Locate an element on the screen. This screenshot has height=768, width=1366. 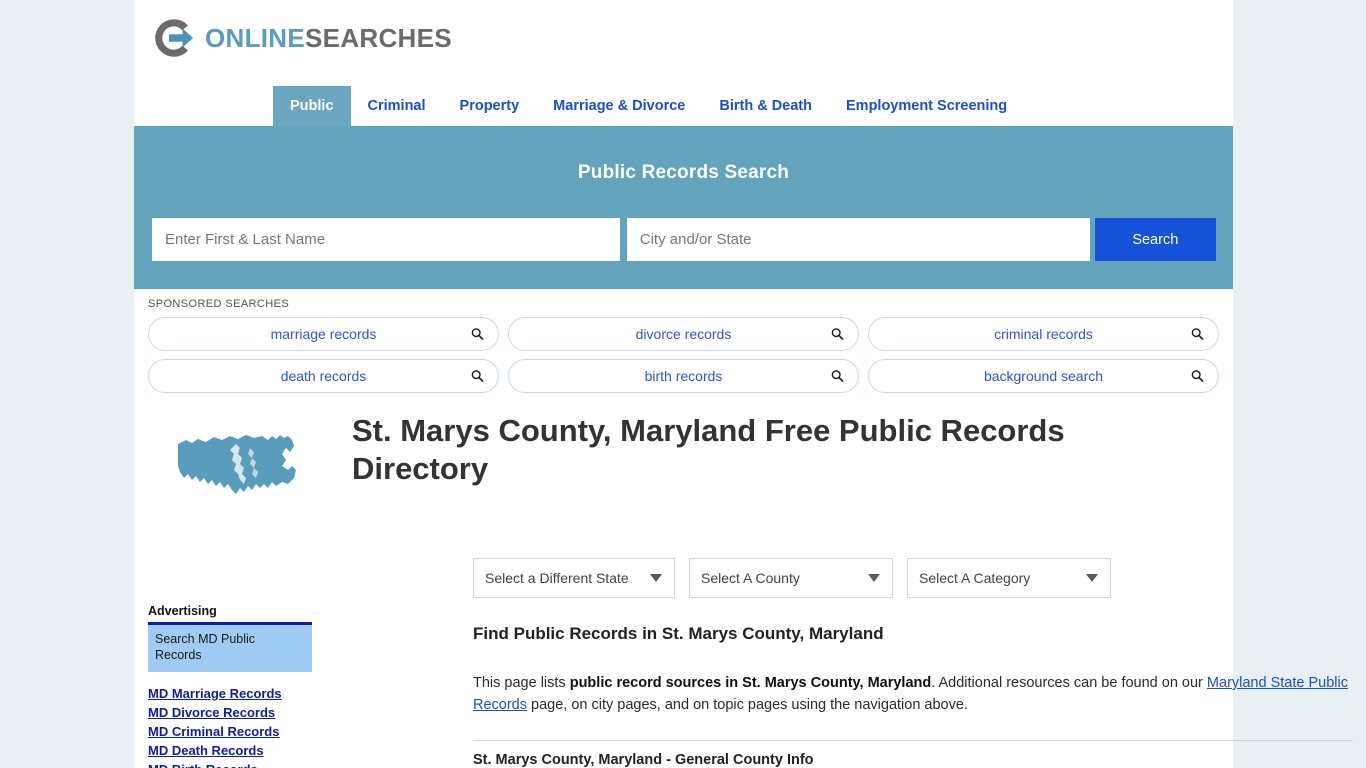
sidebar-link-md-divorce-records: MD Divorce Records is located at coordinates (230, 712).